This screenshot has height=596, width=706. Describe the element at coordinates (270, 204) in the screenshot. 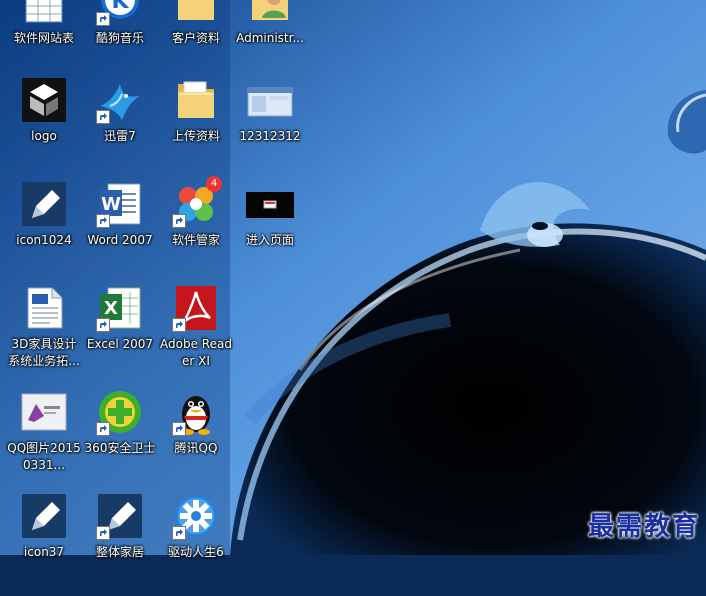

I see `dark-page-icon` at that location.